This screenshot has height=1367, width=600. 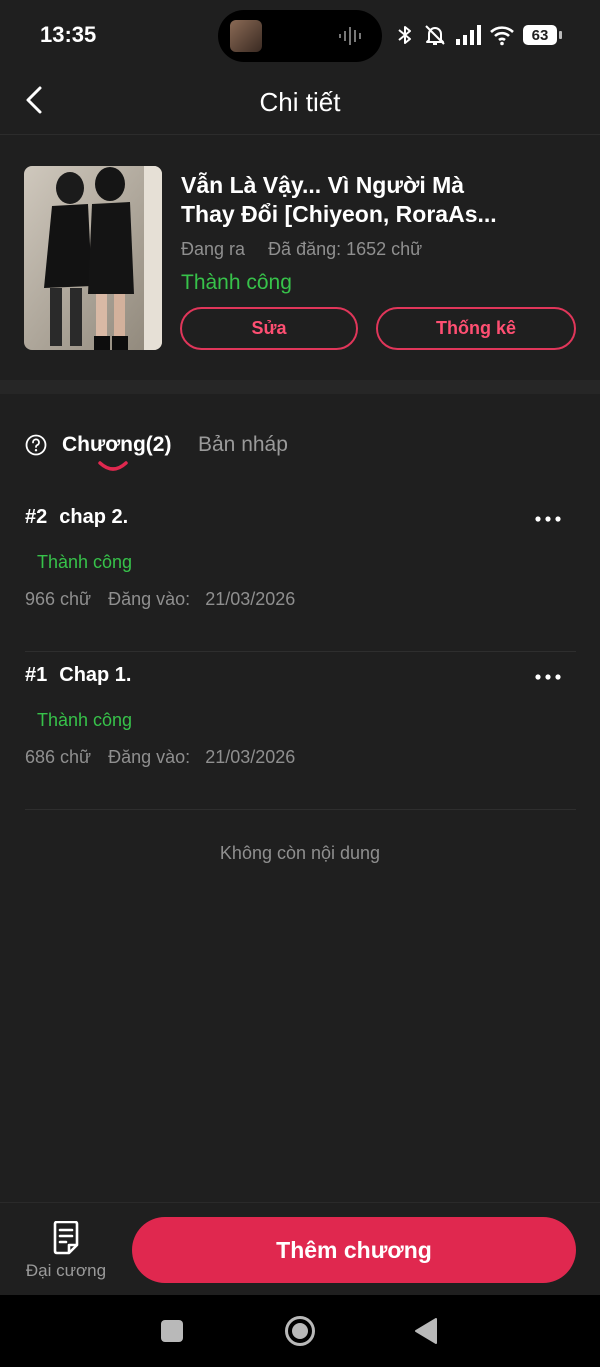 I want to click on chapter-word-count: 966 chữ, so click(x=58, y=599).